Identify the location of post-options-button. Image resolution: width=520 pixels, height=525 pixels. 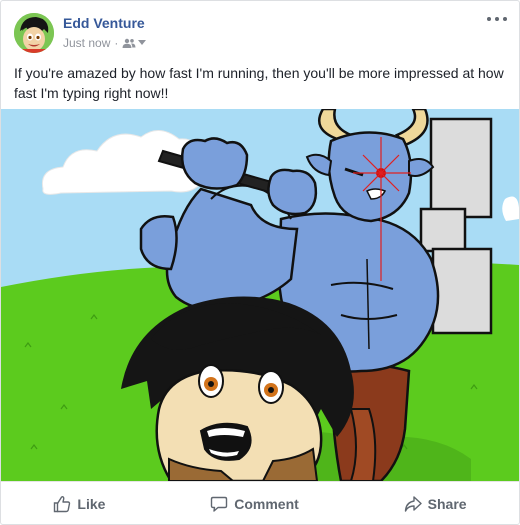
(497, 19).